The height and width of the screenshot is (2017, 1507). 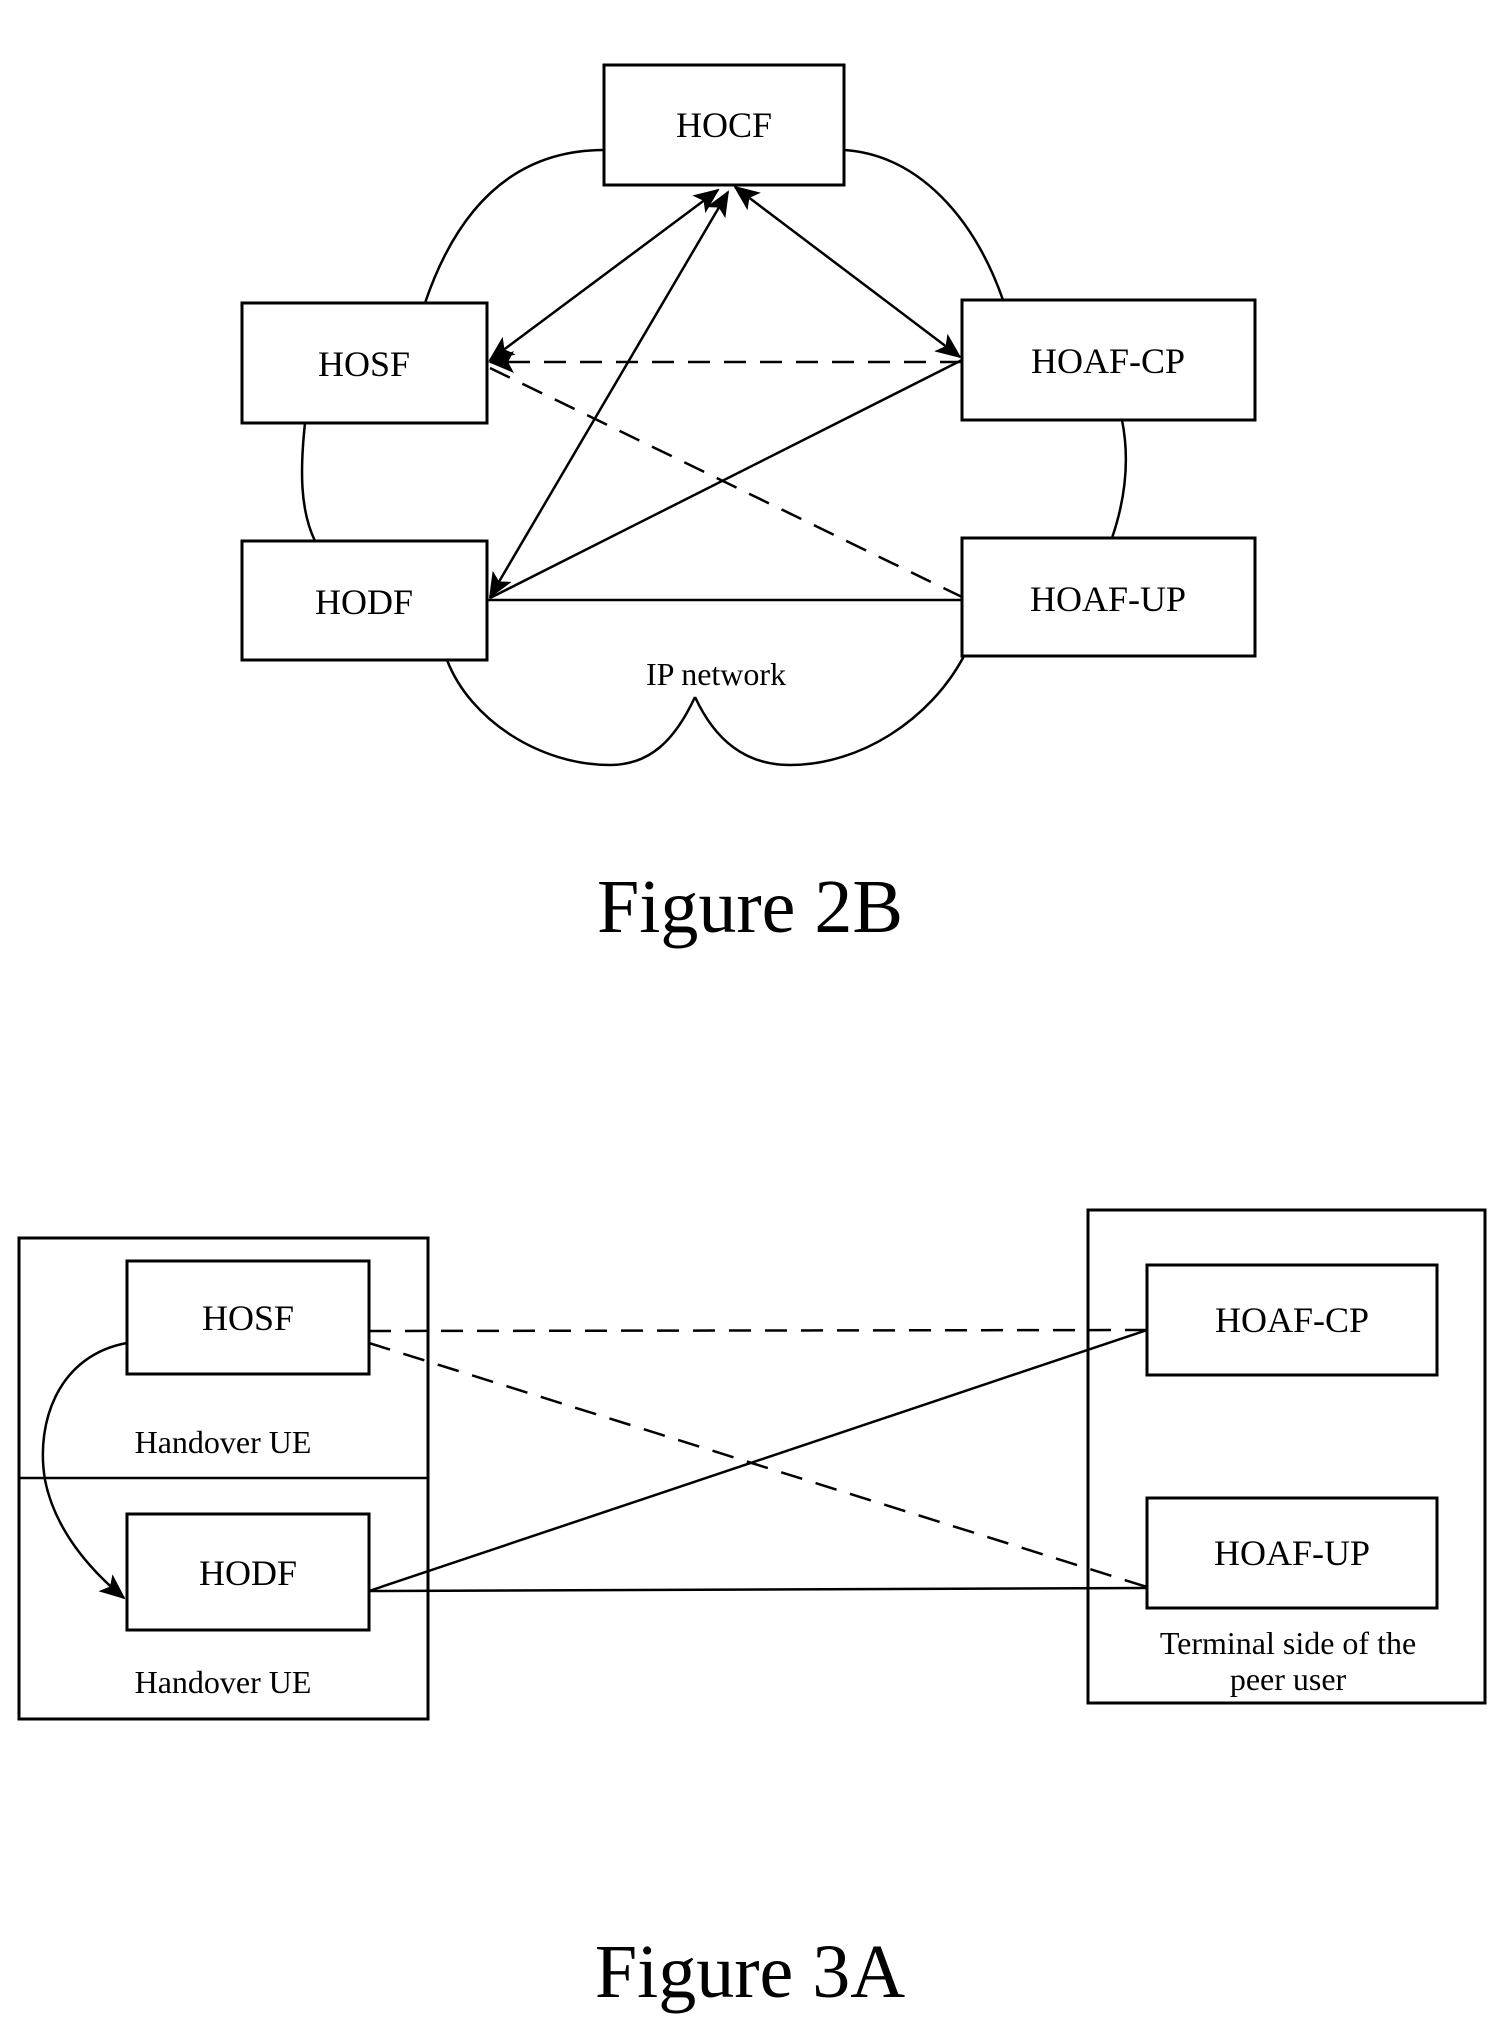 I want to click on handover-ue-lower-label: Handover UE, so click(x=223, y=1682).